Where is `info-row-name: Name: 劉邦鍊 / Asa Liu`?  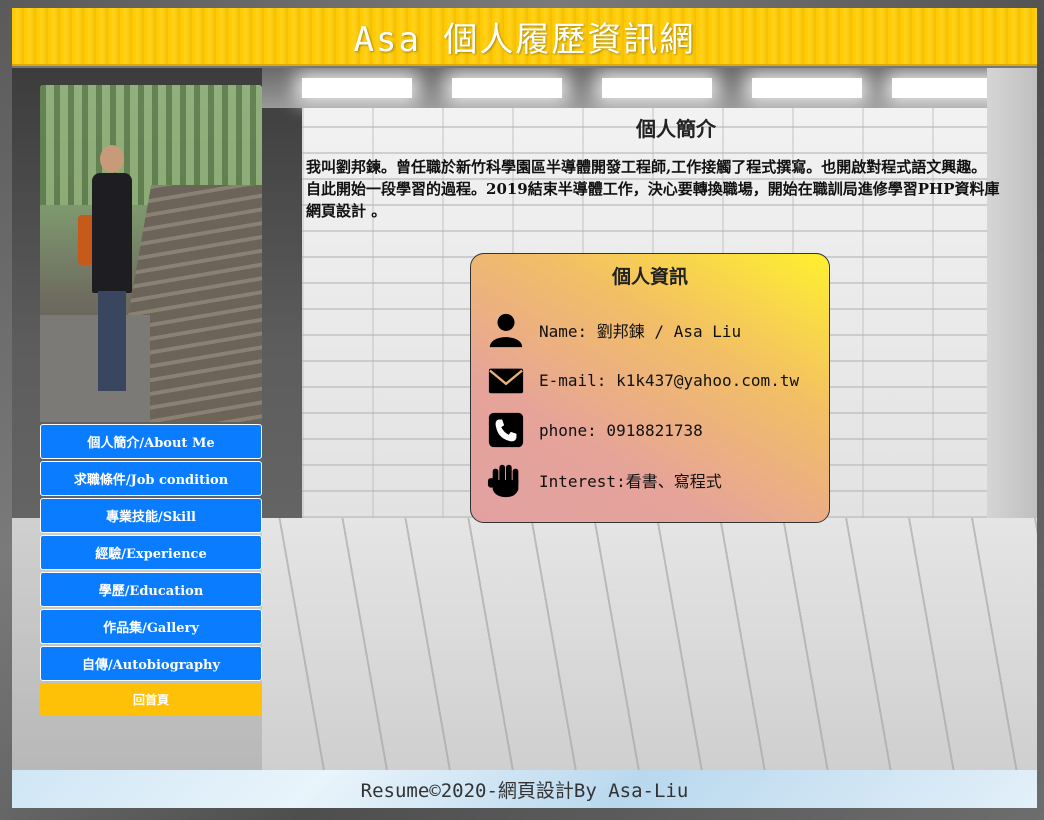
info-row-name: Name: 劉邦鍊 / Asa Liu is located at coordinates (650, 330).